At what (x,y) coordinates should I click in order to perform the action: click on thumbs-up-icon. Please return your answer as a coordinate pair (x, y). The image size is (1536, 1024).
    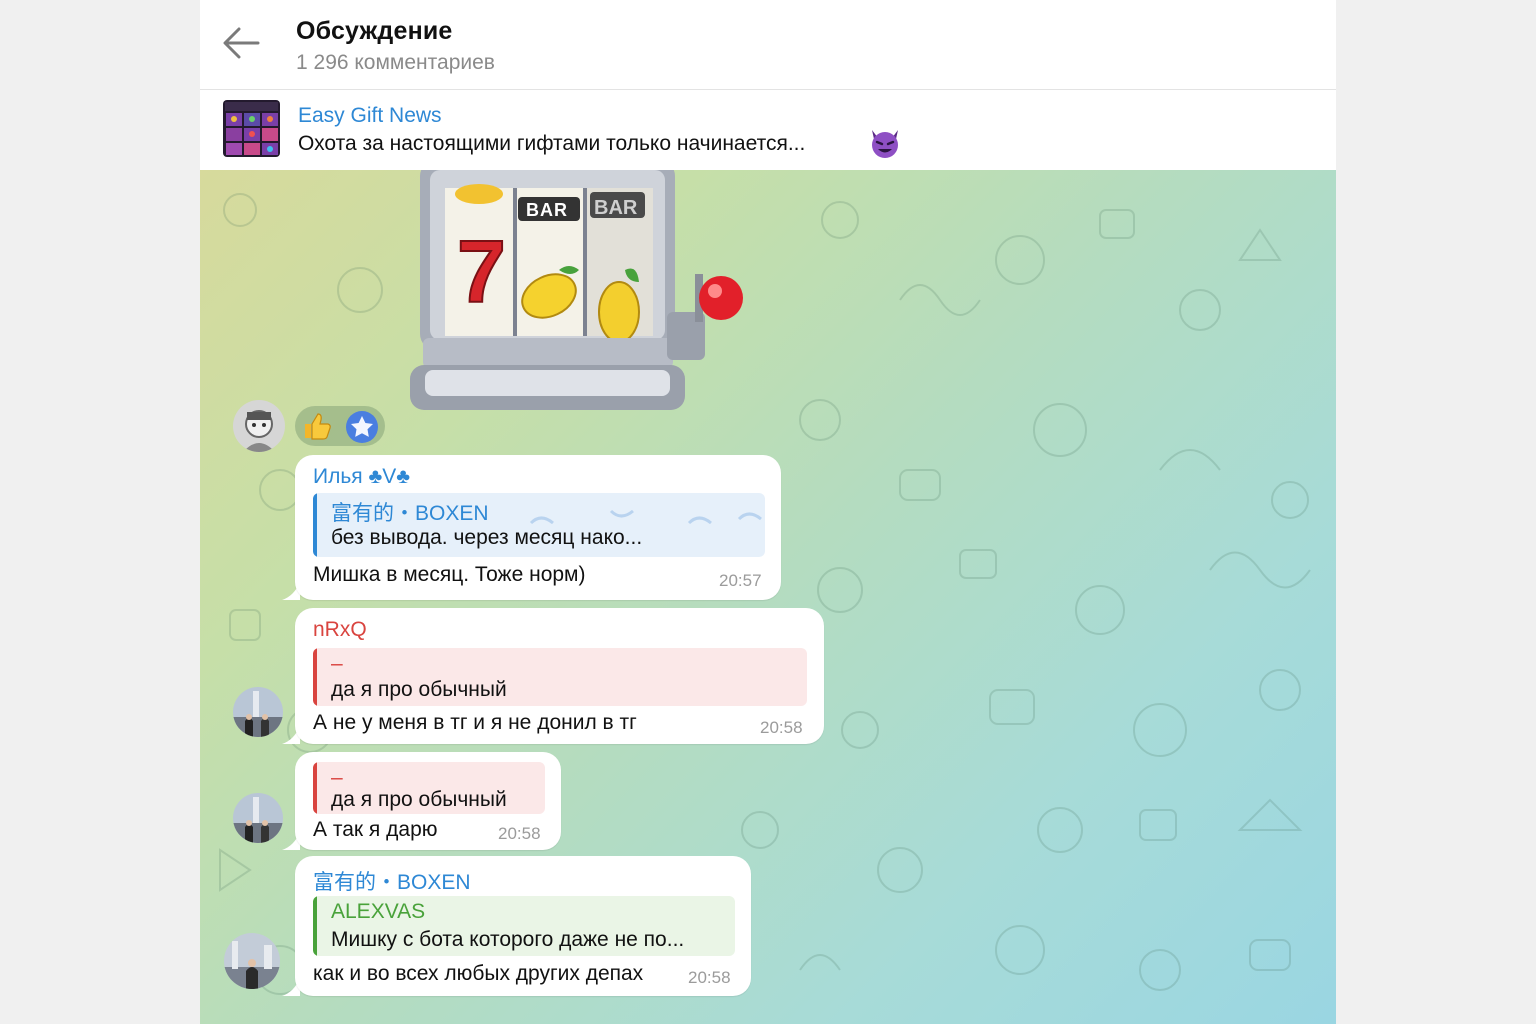
    Looking at the image, I should click on (317, 426).